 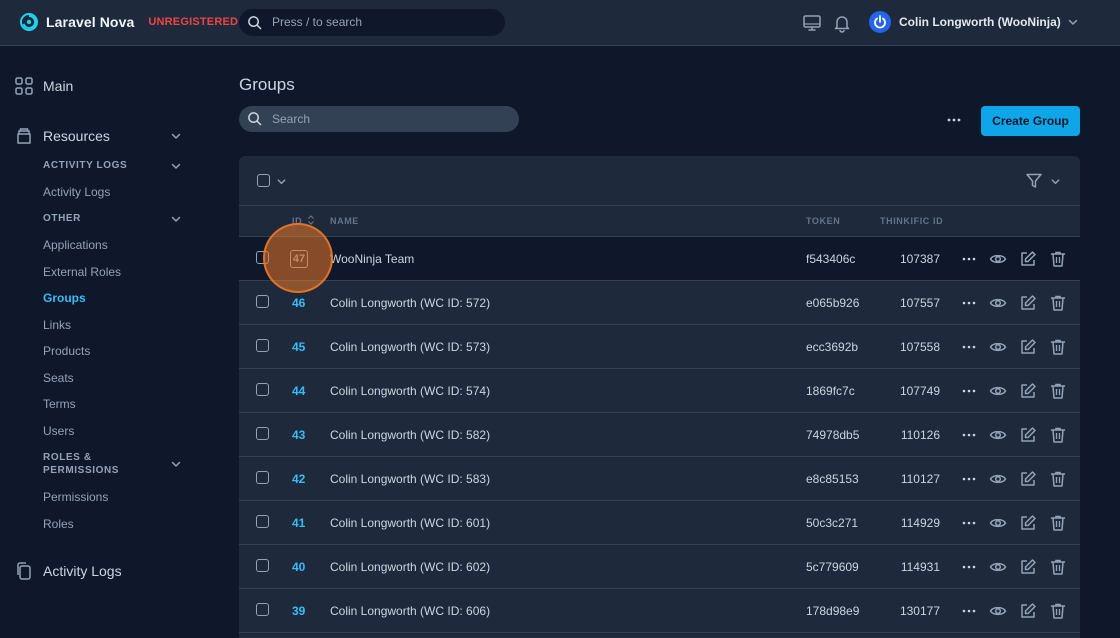 What do you see at coordinates (75, 245) in the screenshot?
I see `sidebar-item-applications: Applications` at bounding box center [75, 245].